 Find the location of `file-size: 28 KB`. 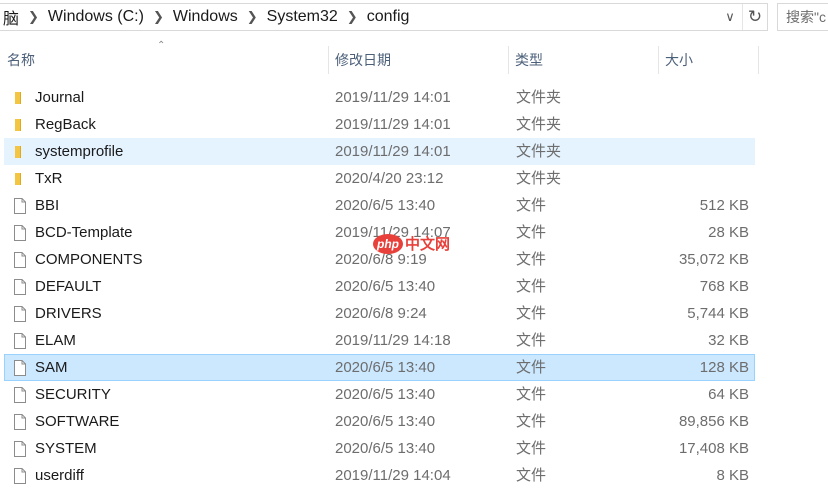

file-size: 28 KB is located at coordinates (728, 232).